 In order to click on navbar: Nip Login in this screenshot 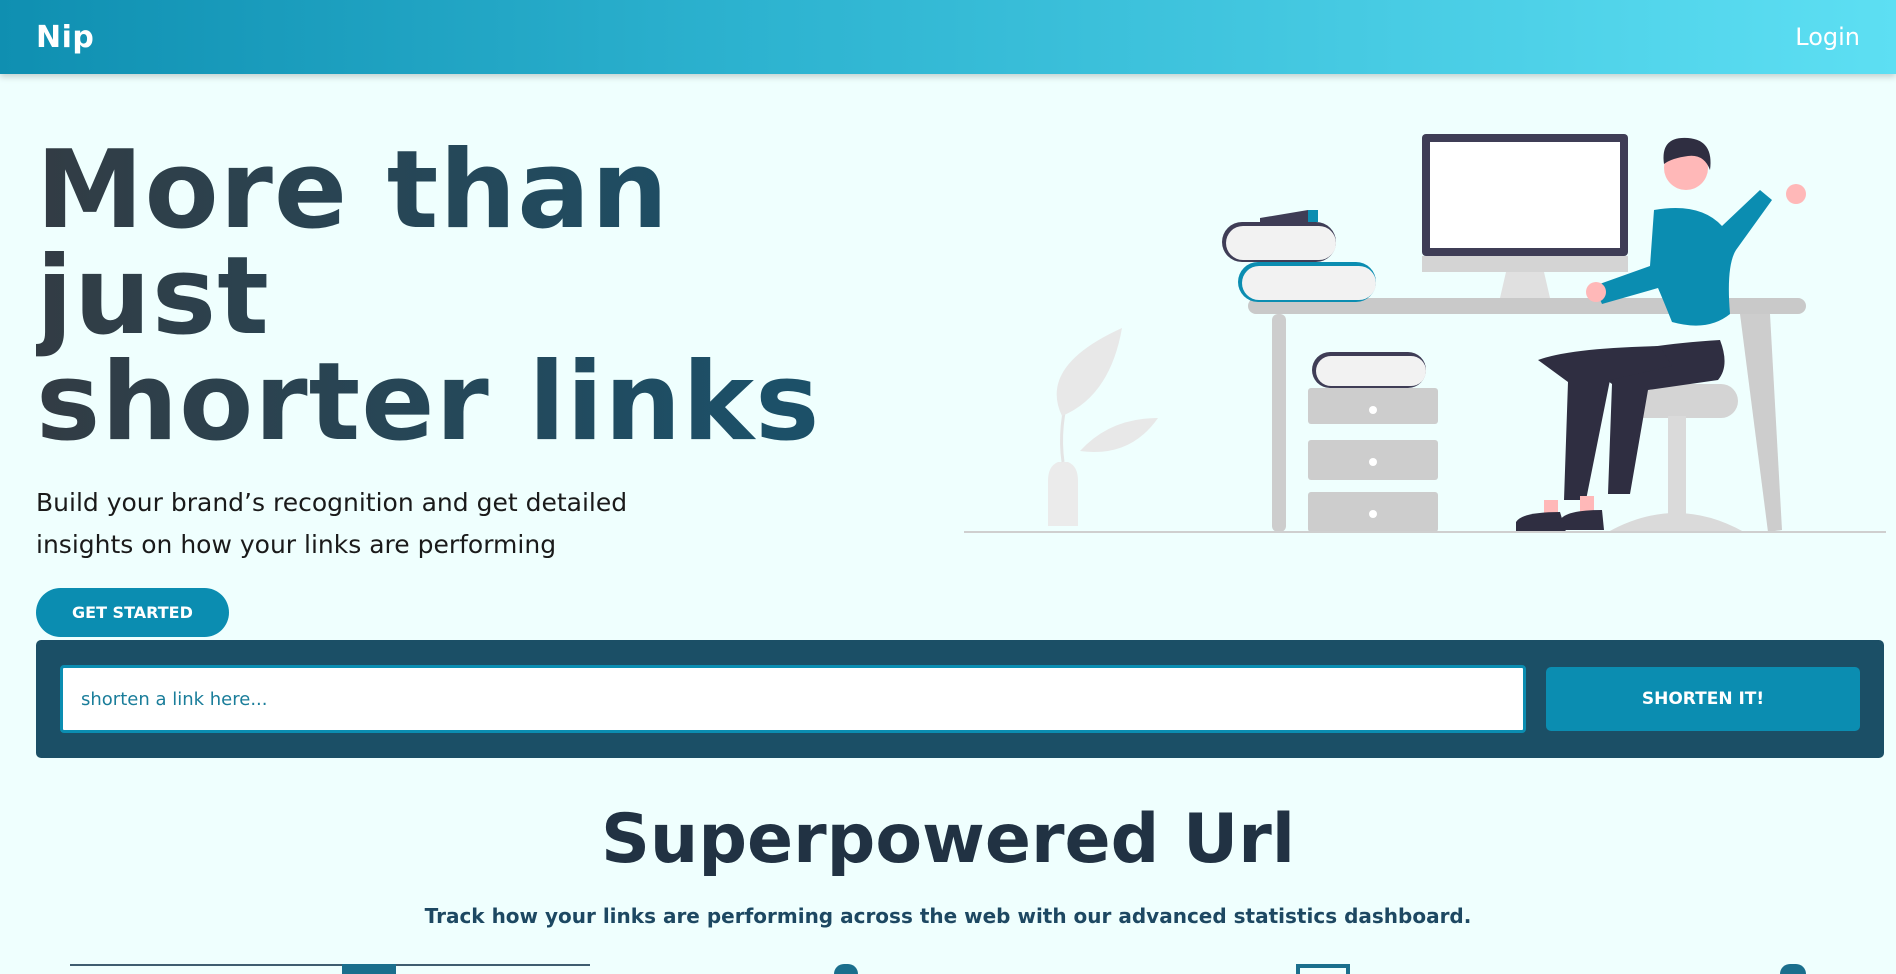, I will do `click(948, 37)`.